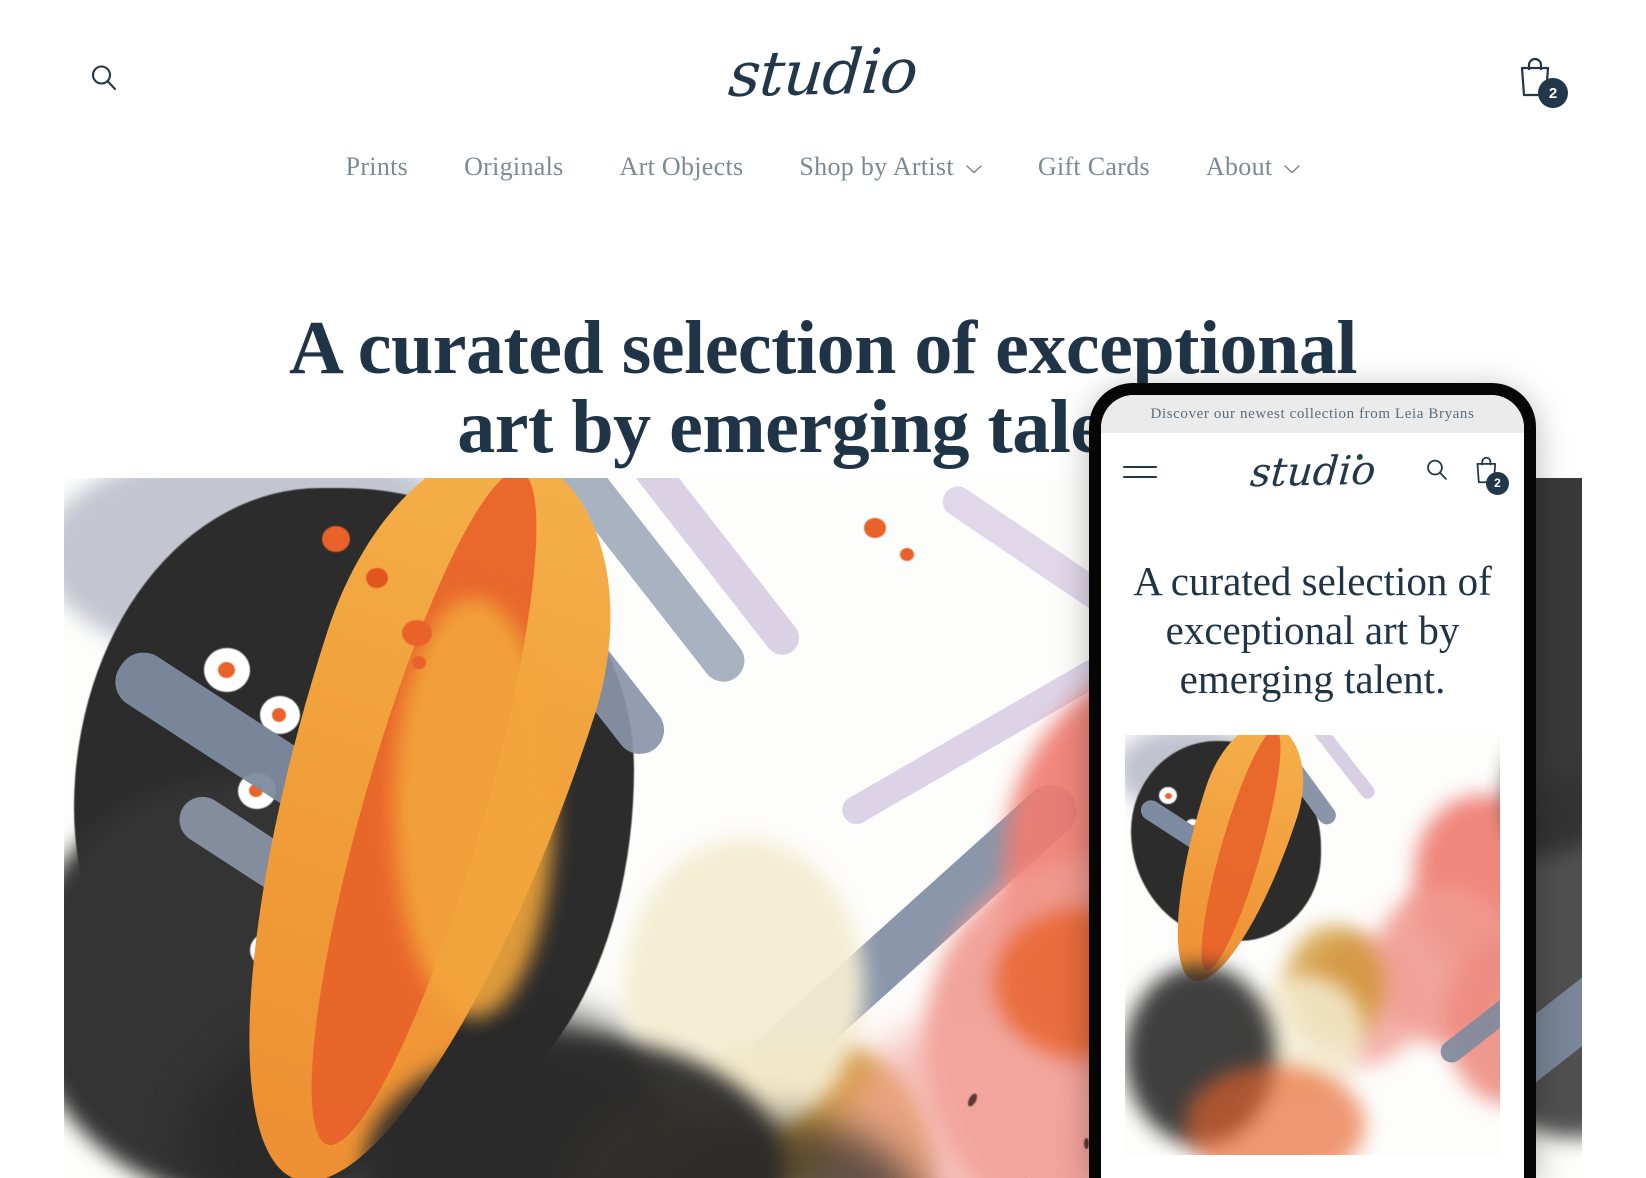 Image resolution: width=1646 pixels, height=1178 pixels. Describe the element at coordinates (1239, 166) in the screenshot. I see `nav-label: About` at that location.